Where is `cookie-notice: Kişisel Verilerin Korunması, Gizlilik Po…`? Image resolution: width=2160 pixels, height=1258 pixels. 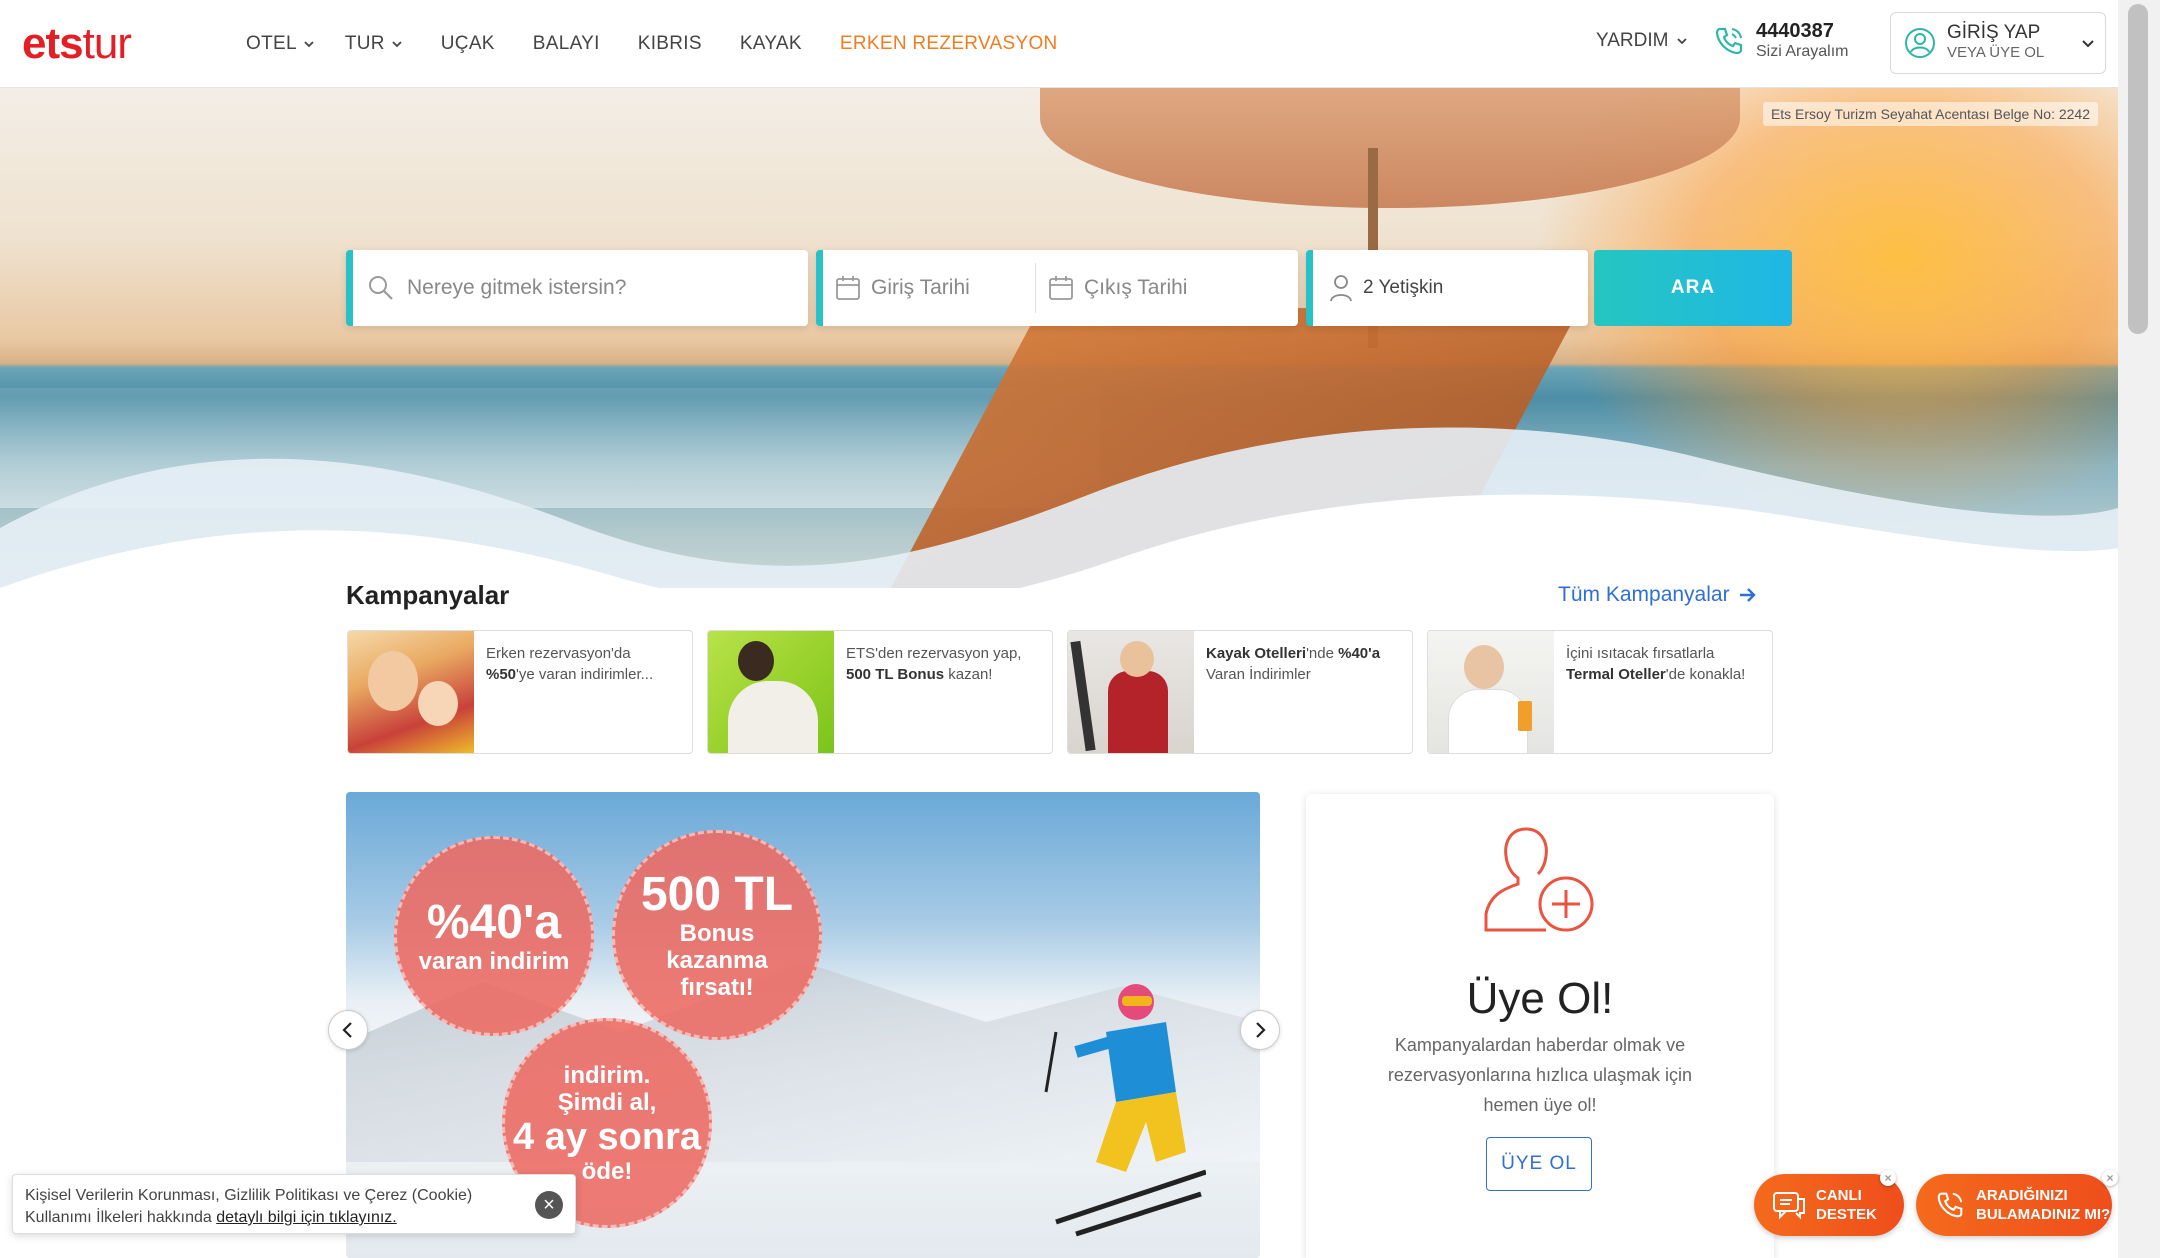
cookie-notice: Kişisel Verilerin Korunması, Gizlilik Po… is located at coordinates (294, 1204).